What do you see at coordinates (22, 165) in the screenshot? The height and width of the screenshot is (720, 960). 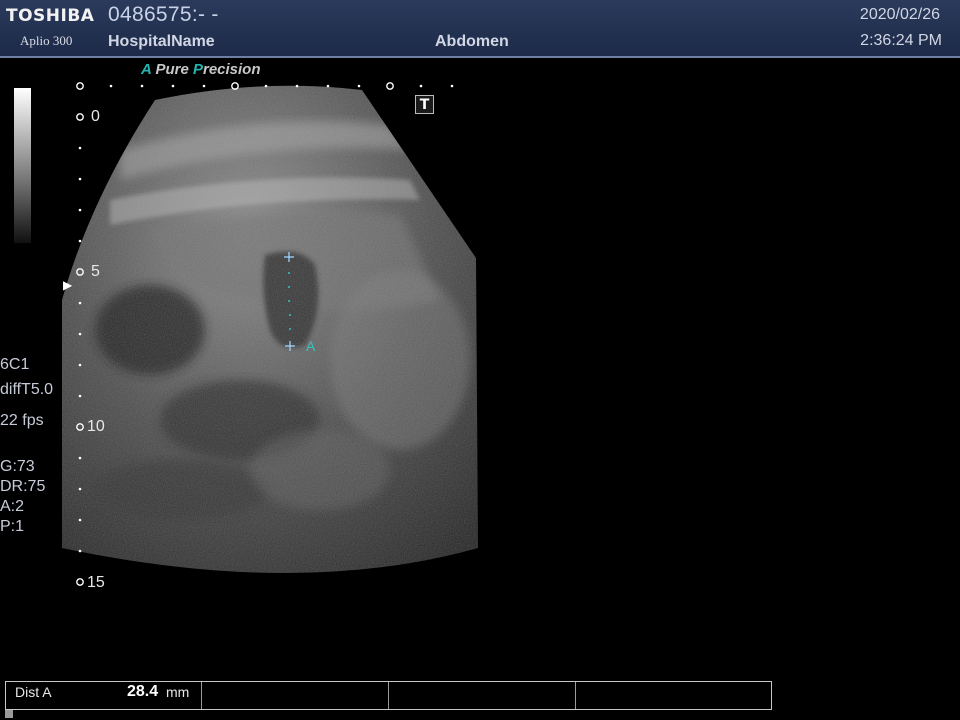 I see `grayscale-bar` at bounding box center [22, 165].